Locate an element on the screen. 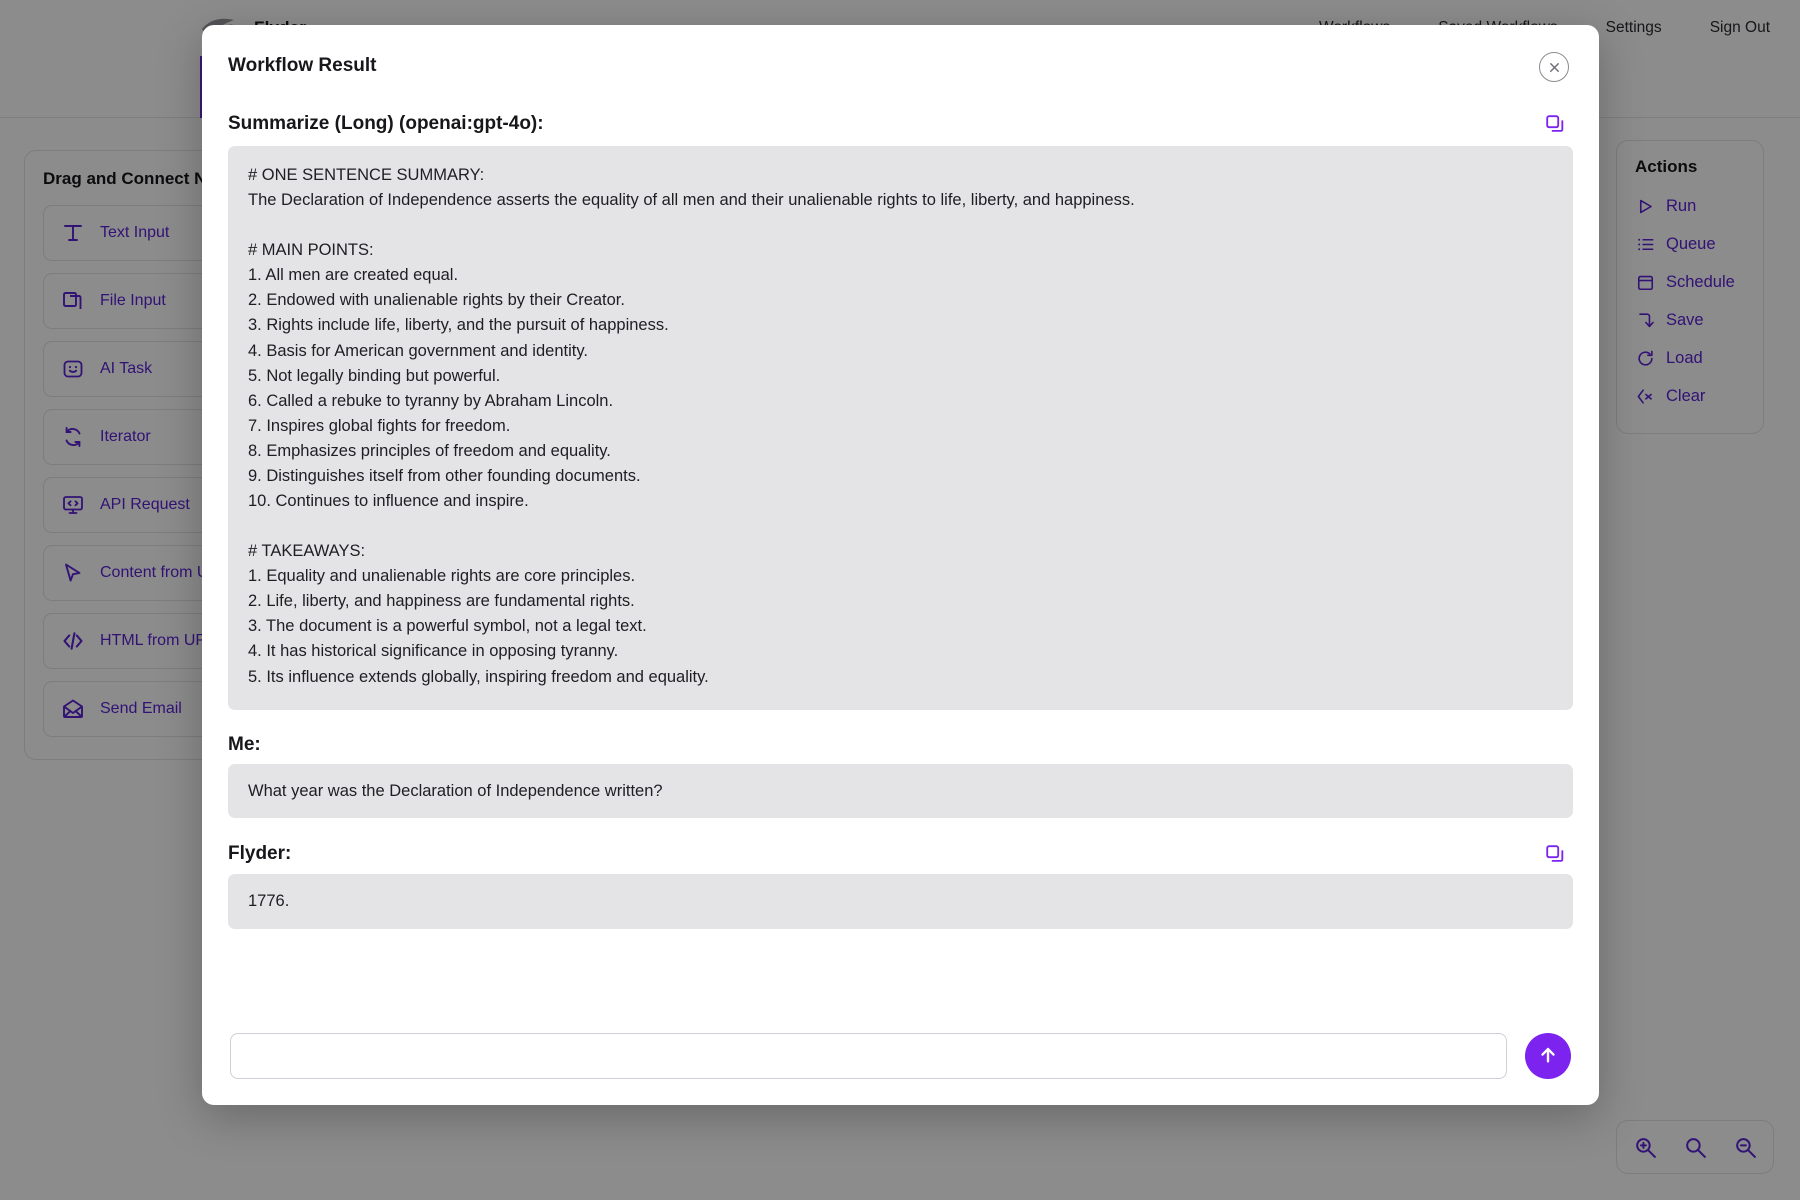  modal-title: Workflow Result is located at coordinates (302, 65).